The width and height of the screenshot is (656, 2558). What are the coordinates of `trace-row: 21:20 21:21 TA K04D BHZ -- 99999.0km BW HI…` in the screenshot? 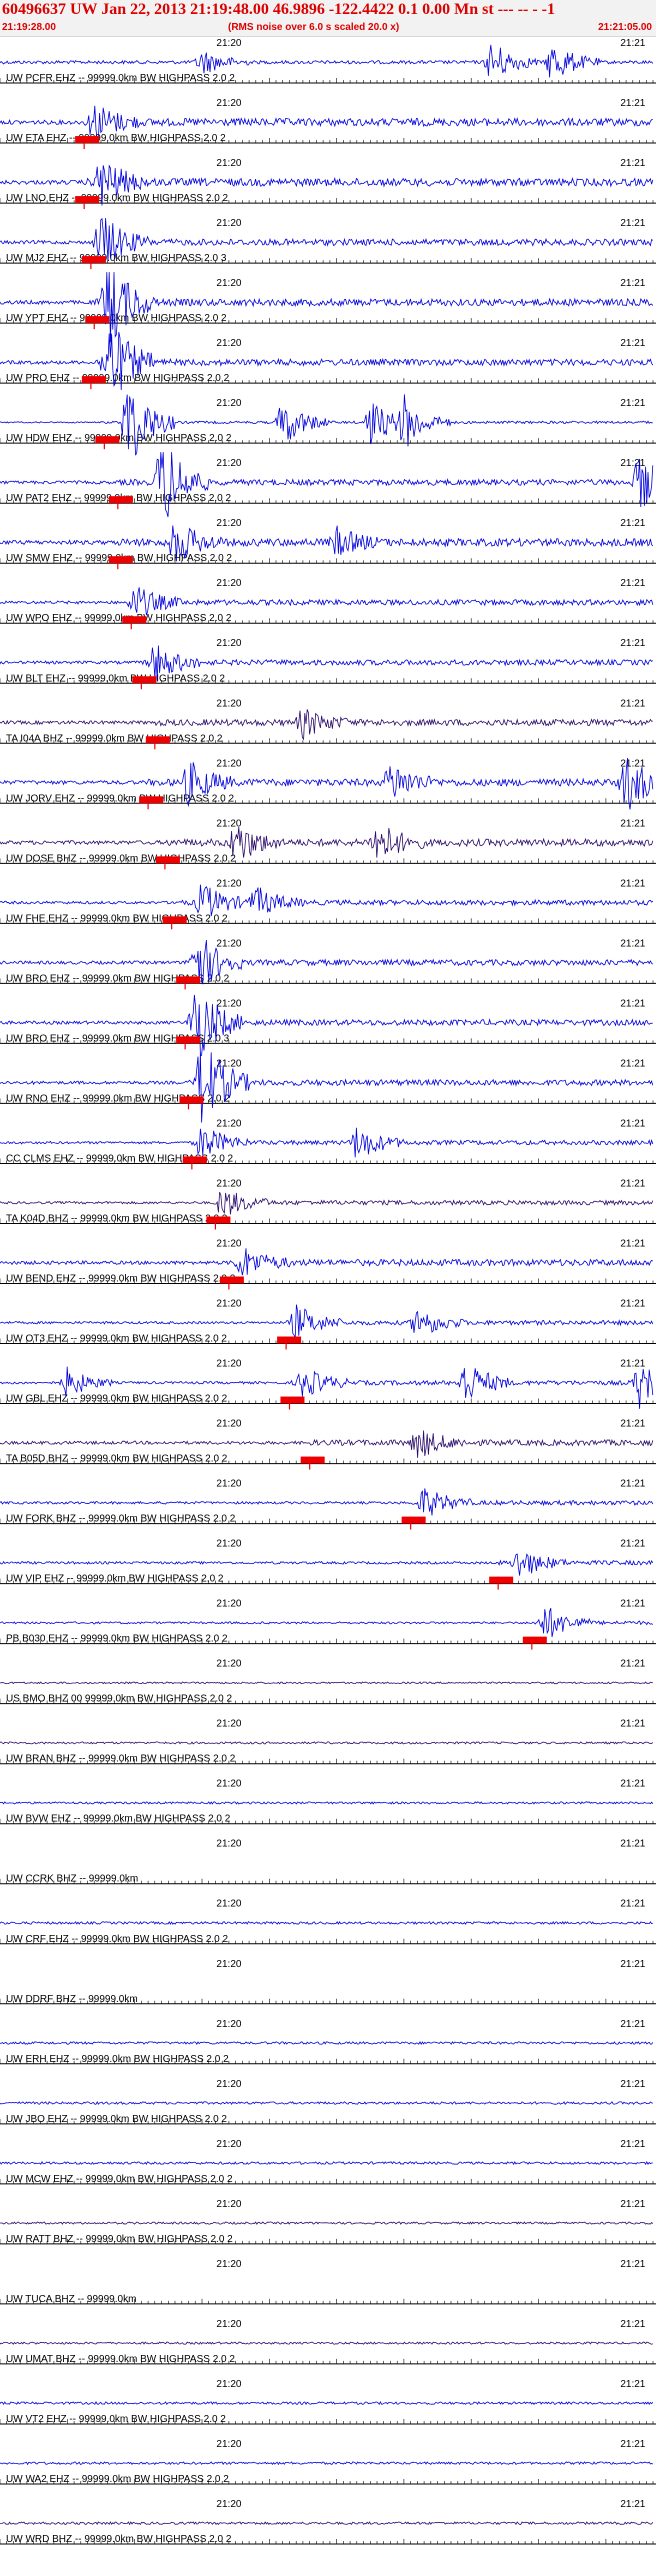 It's located at (328, 1204).